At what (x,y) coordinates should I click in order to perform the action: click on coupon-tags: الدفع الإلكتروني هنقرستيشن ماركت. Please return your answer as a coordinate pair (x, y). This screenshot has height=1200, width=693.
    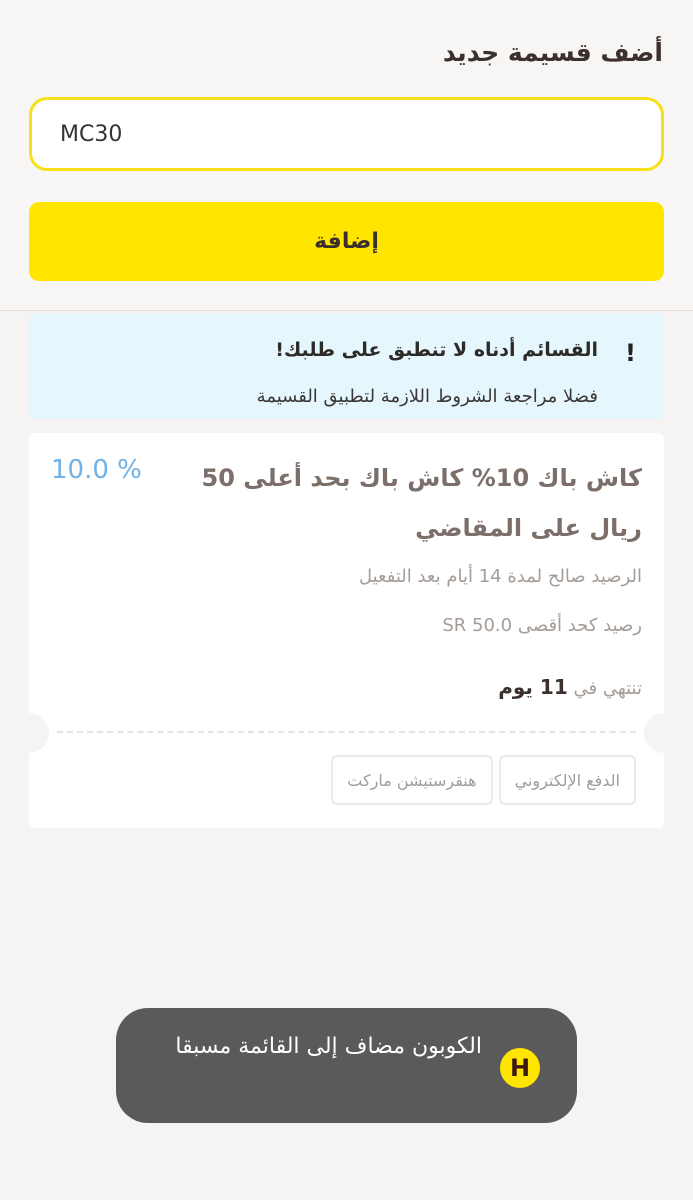
    Looking at the image, I should click on (483, 780).